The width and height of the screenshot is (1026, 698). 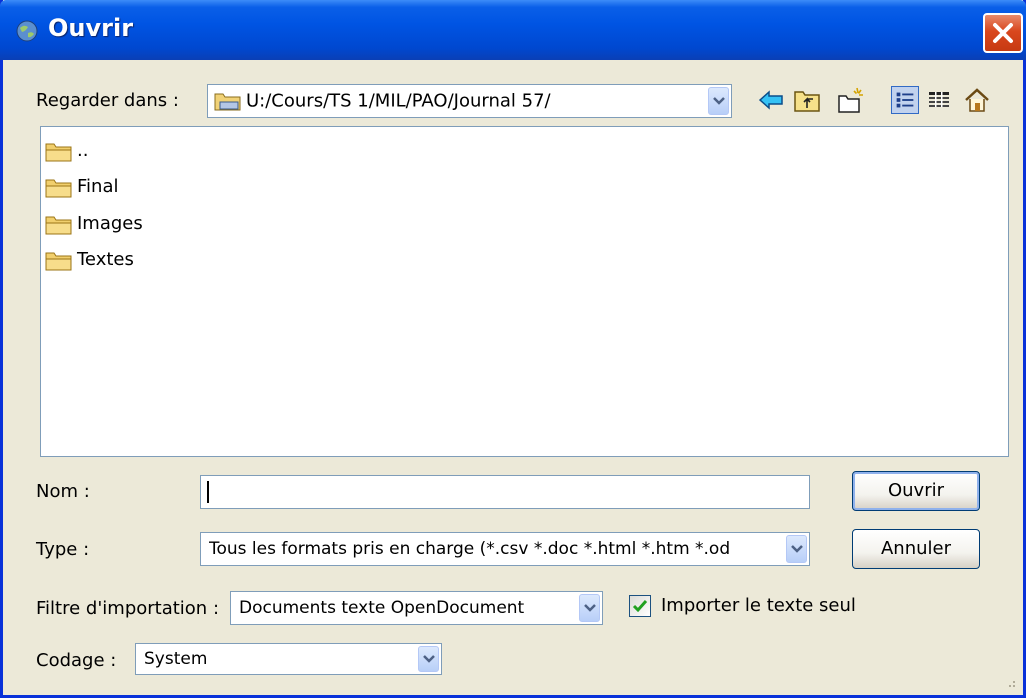 I want to click on filter-label: Filtre d'importation :, so click(x=128, y=608).